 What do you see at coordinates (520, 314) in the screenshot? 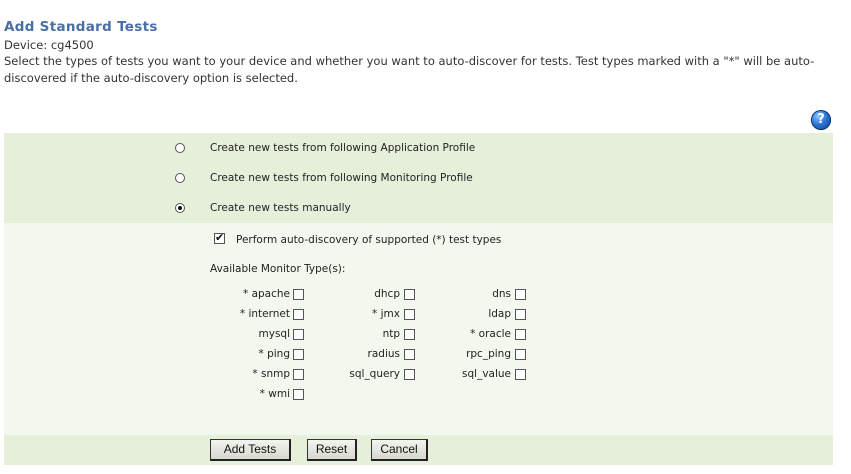
I see `monitor-type-checkbox-ldap` at bounding box center [520, 314].